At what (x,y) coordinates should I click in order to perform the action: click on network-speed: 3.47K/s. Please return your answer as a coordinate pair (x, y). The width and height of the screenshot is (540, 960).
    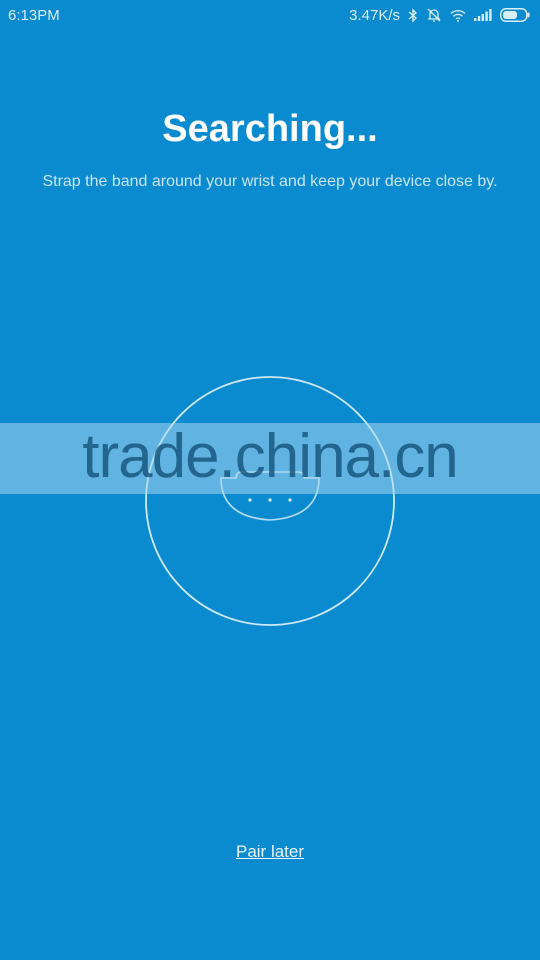
    Looking at the image, I should click on (374, 15).